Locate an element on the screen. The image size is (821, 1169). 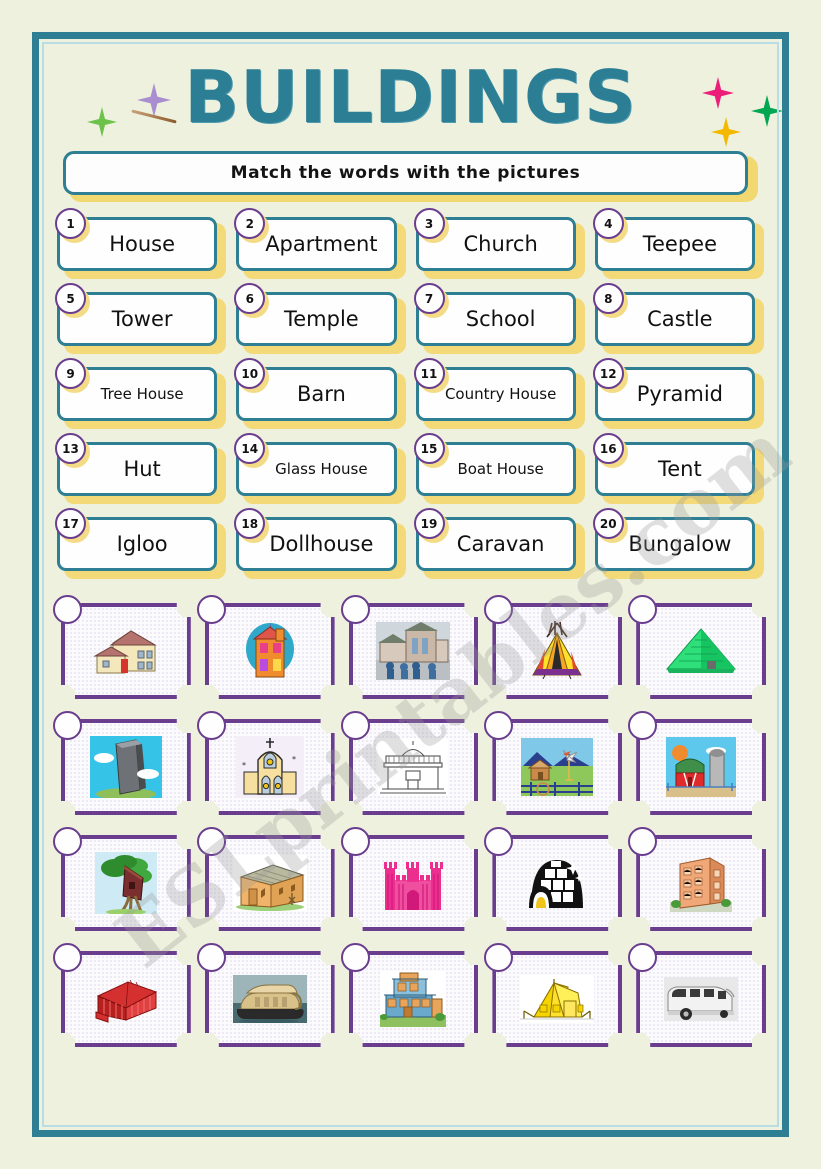
word-card: Hut 13 is located at coordinates (141, 468).